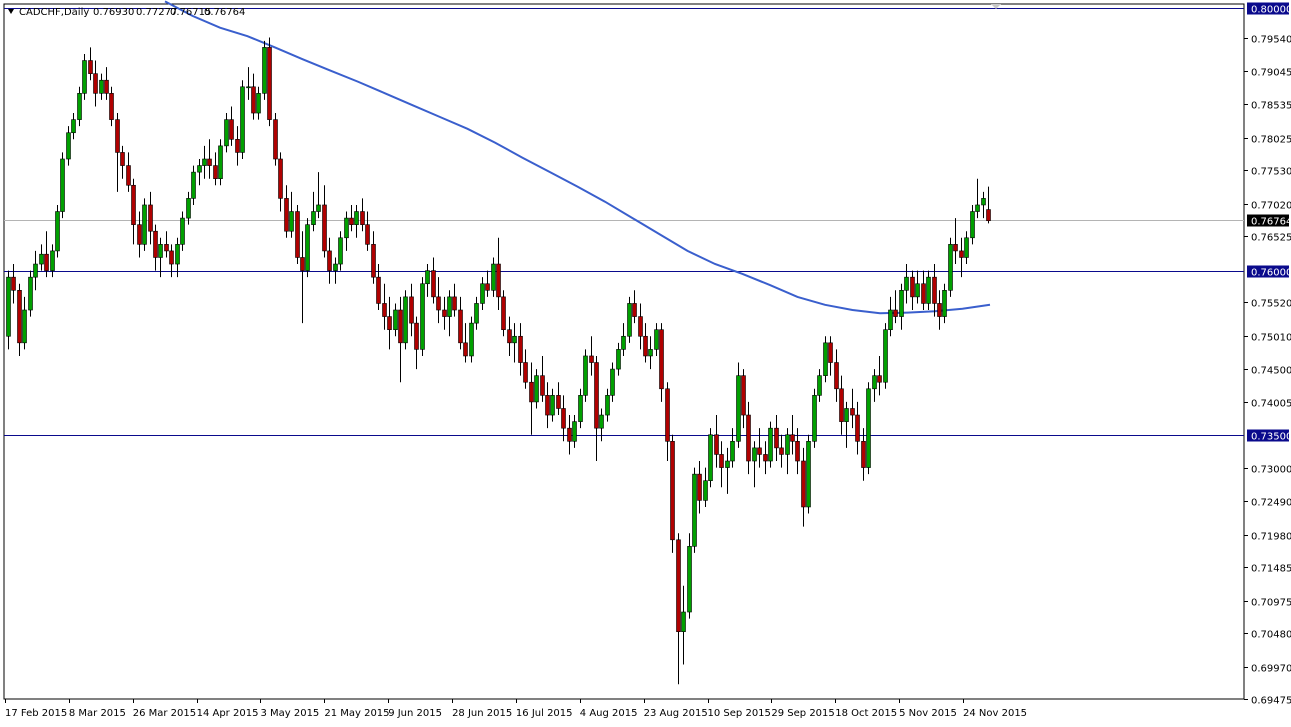 This screenshot has height=727, width=1291. I want to click on y-tick-label: 0.74500, so click(1271, 371).